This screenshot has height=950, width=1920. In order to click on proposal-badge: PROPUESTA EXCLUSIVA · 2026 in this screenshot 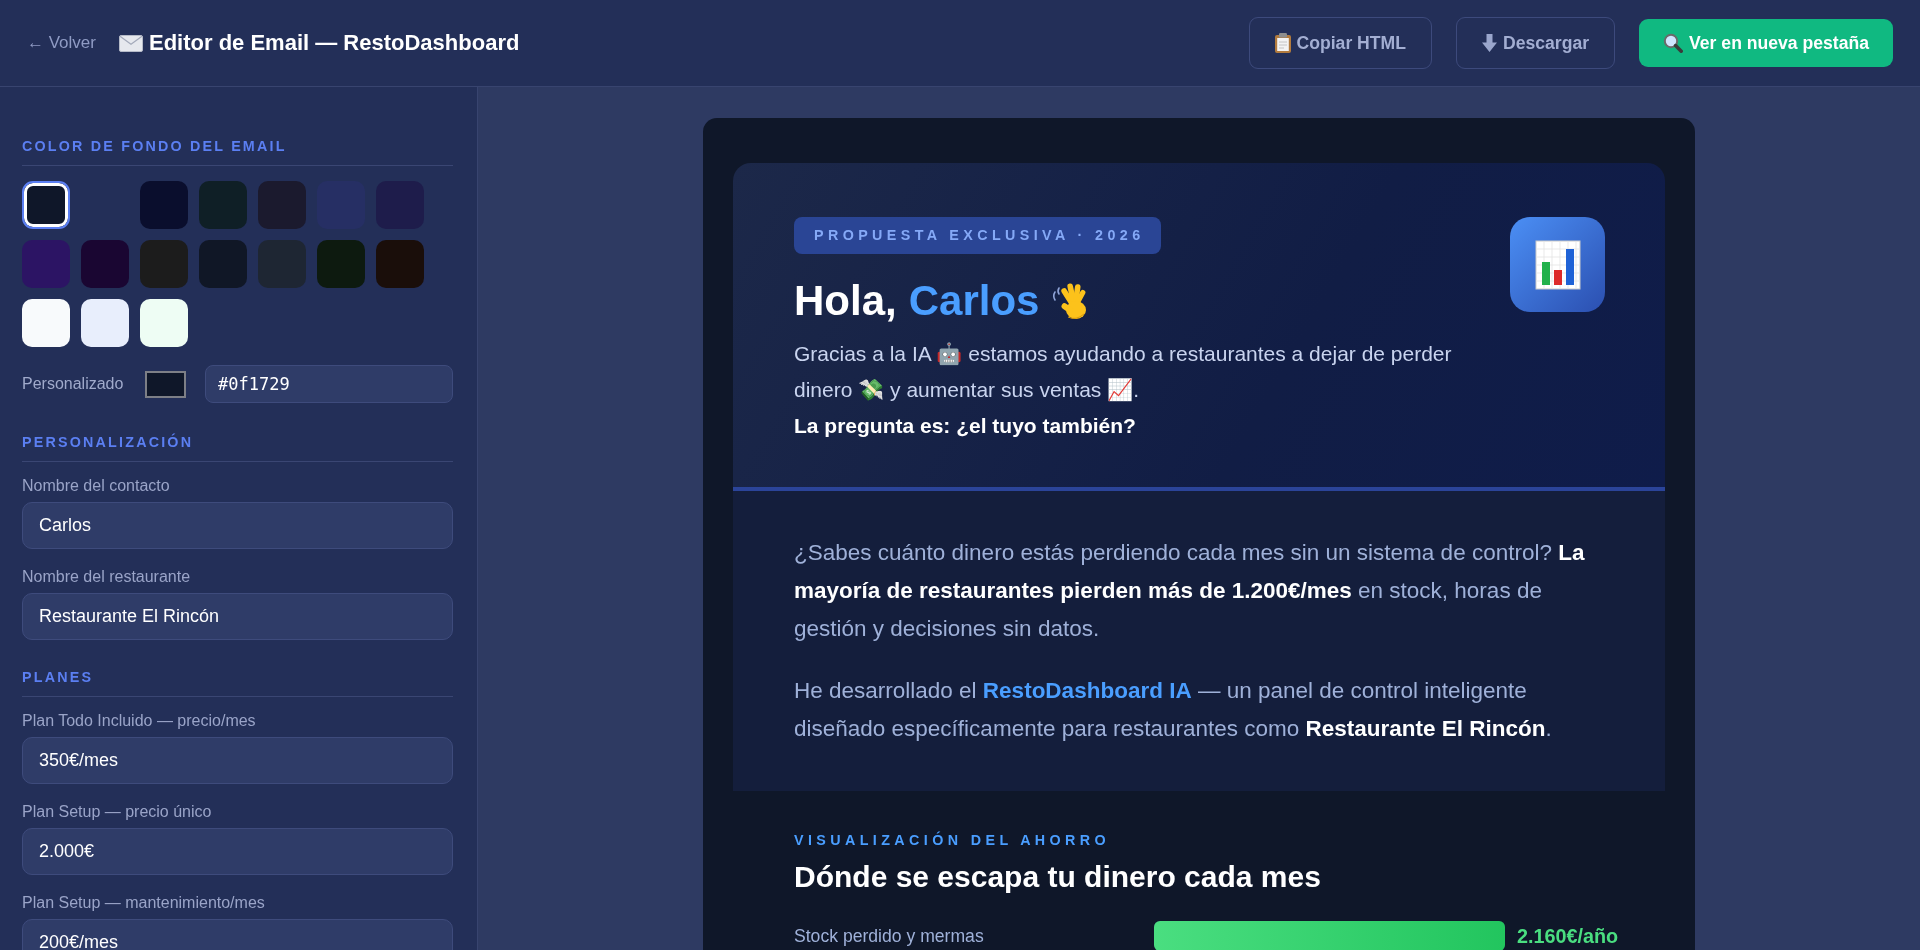, I will do `click(977, 235)`.